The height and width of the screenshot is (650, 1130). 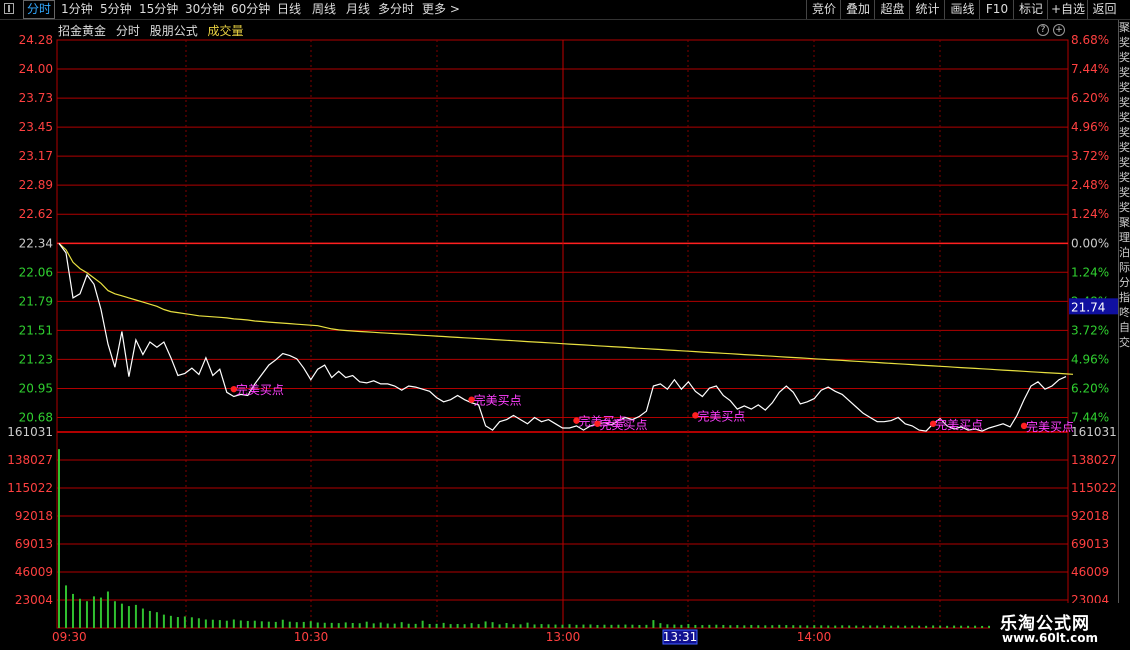 I want to click on price-tick-label: 23.73, so click(x=36, y=98).